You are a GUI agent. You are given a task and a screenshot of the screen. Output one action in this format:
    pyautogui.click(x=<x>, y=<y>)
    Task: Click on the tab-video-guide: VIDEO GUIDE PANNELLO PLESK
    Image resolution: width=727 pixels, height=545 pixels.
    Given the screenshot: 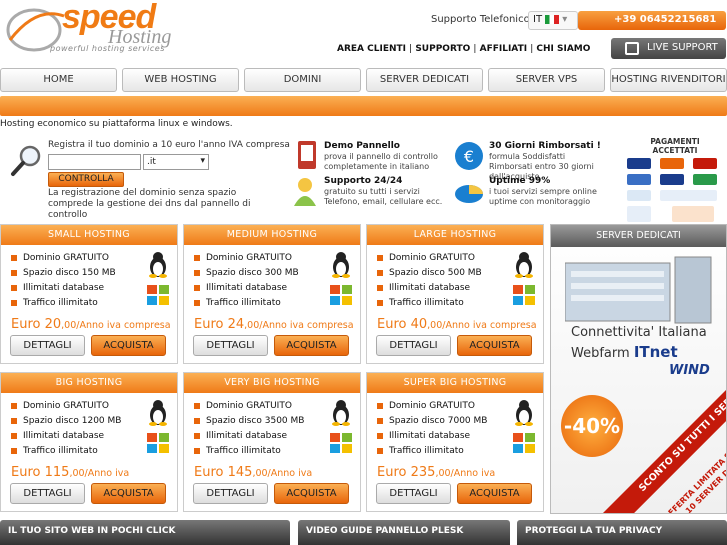 What is the action you would take?
    pyautogui.click(x=404, y=532)
    